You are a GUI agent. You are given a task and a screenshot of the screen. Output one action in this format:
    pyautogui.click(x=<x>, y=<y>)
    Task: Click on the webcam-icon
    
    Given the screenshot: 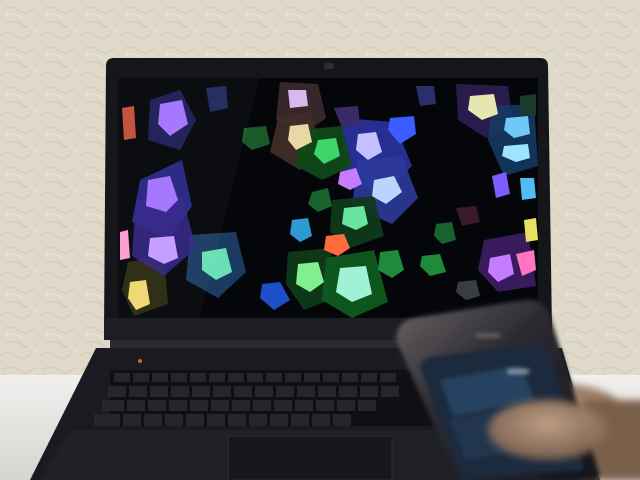 What is the action you would take?
    pyautogui.click(x=329, y=66)
    